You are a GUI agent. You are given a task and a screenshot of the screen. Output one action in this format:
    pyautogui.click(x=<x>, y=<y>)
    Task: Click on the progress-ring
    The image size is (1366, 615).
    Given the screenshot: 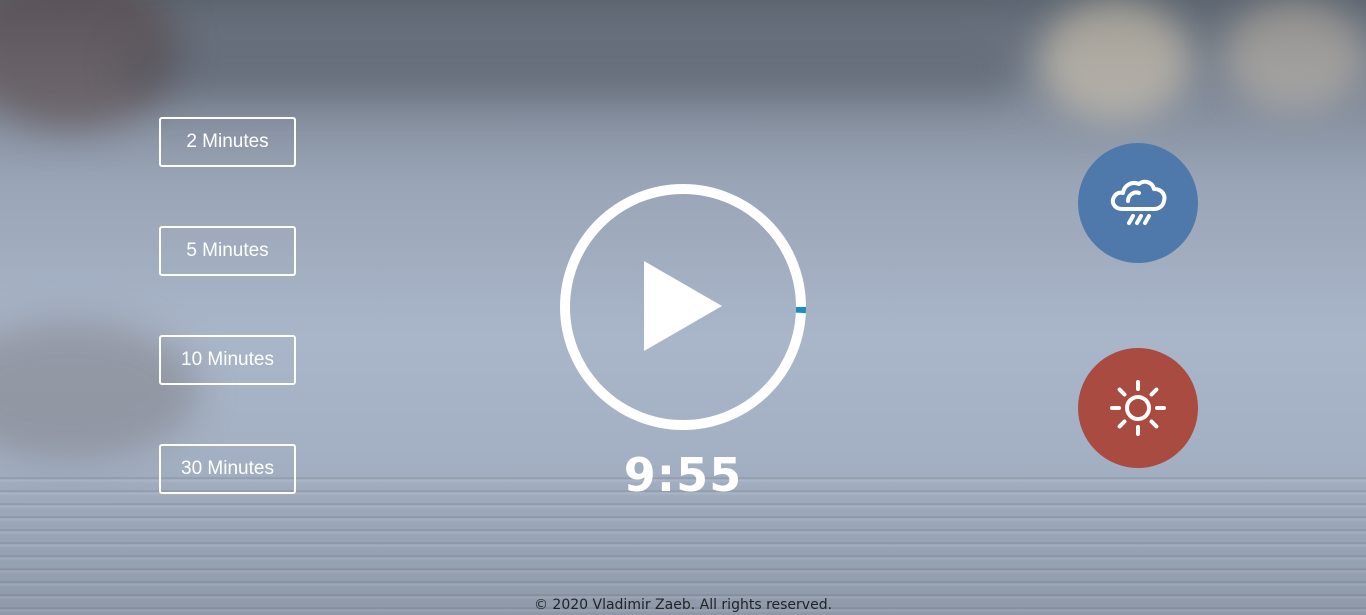 What is the action you would take?
    pyautogui.click(x=683, y=307)
    